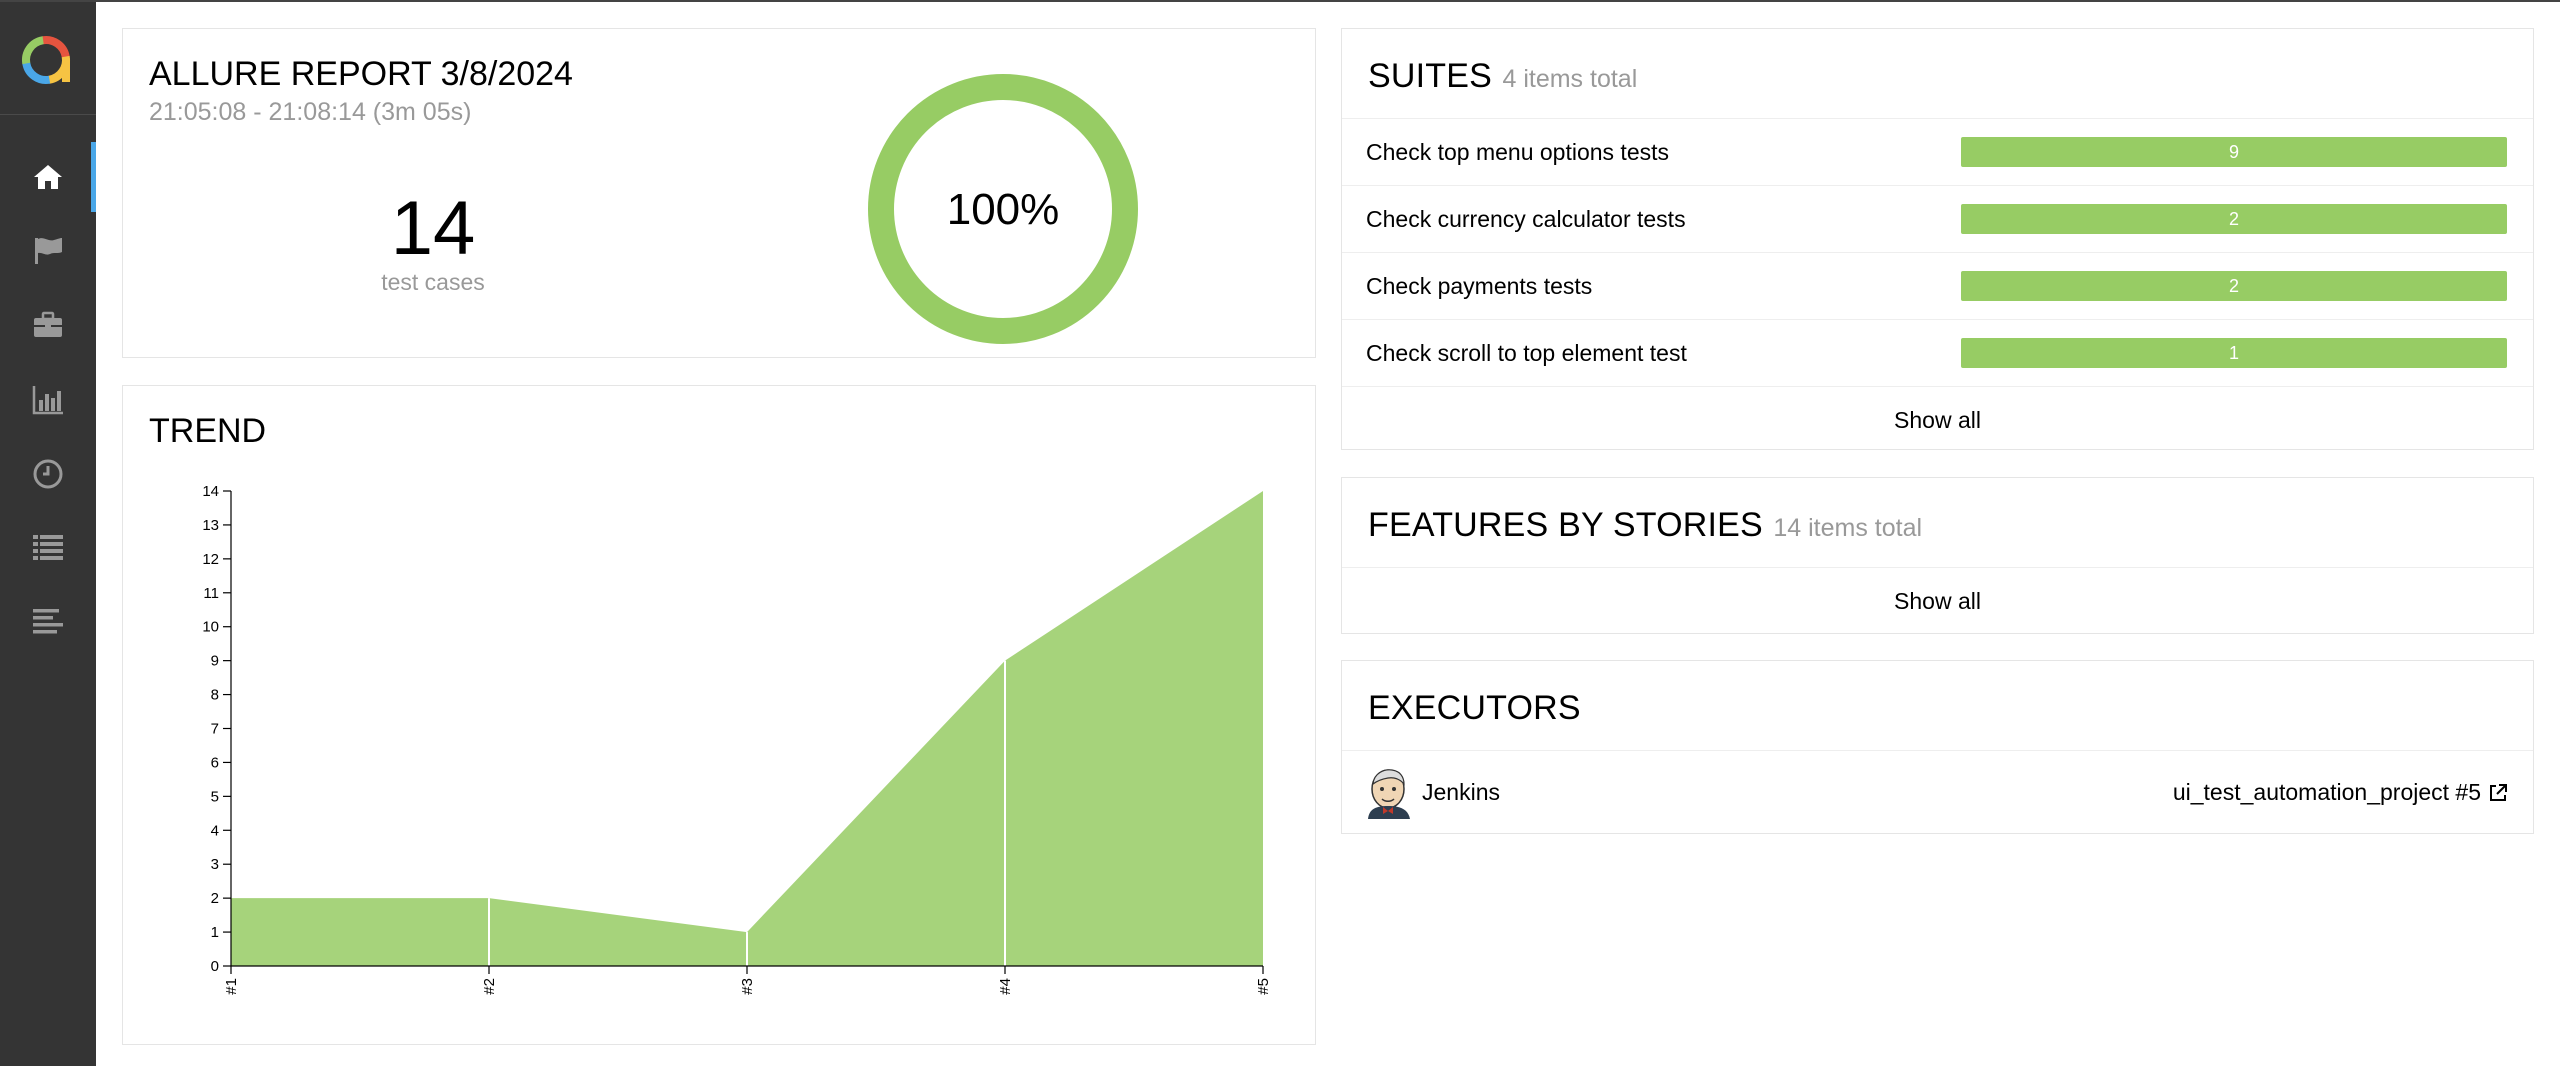 Image resolution: width=2560 pixels, height=1066 pixels. I want to click on sidebar, so click(48, 534).